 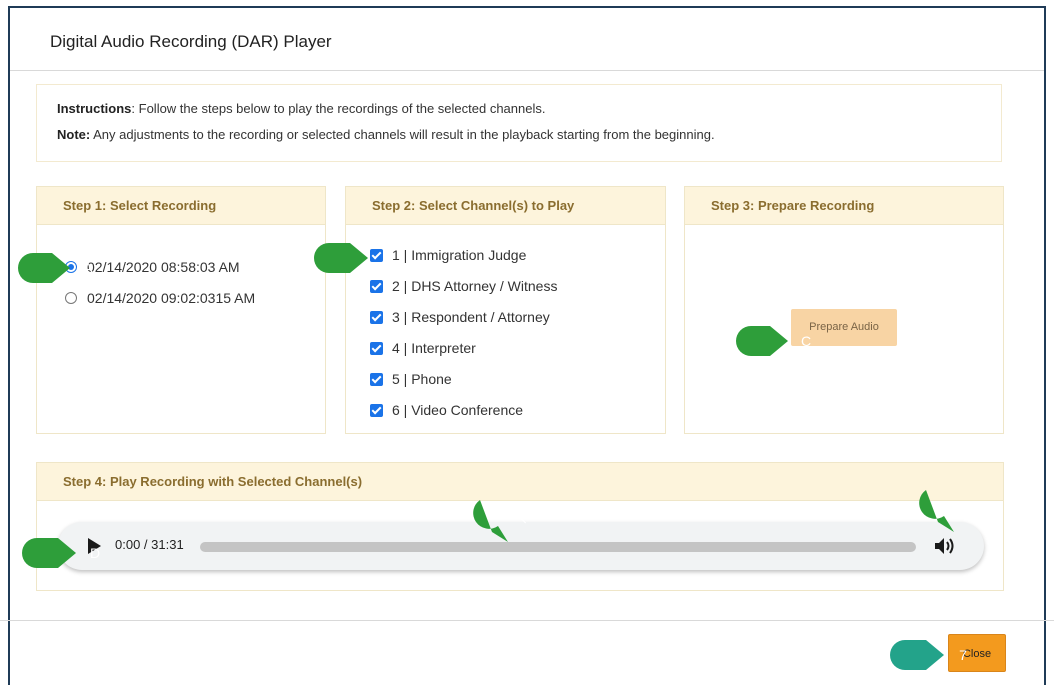 What do you see at coordinates (844, 310) in the screenshot?
I see `step3-panel: Step 3: Prepare Recording Prepare Audio` at bounding box center [844, 310].